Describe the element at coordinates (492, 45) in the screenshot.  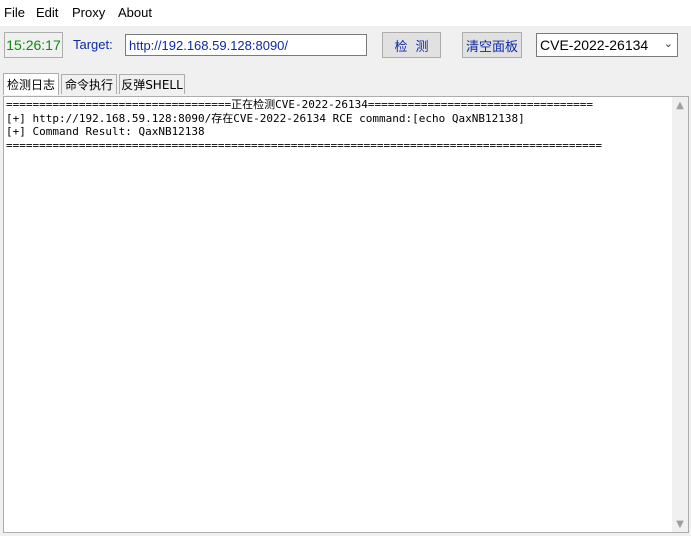
I see `clear-panel-button: 清空面板` at that location.